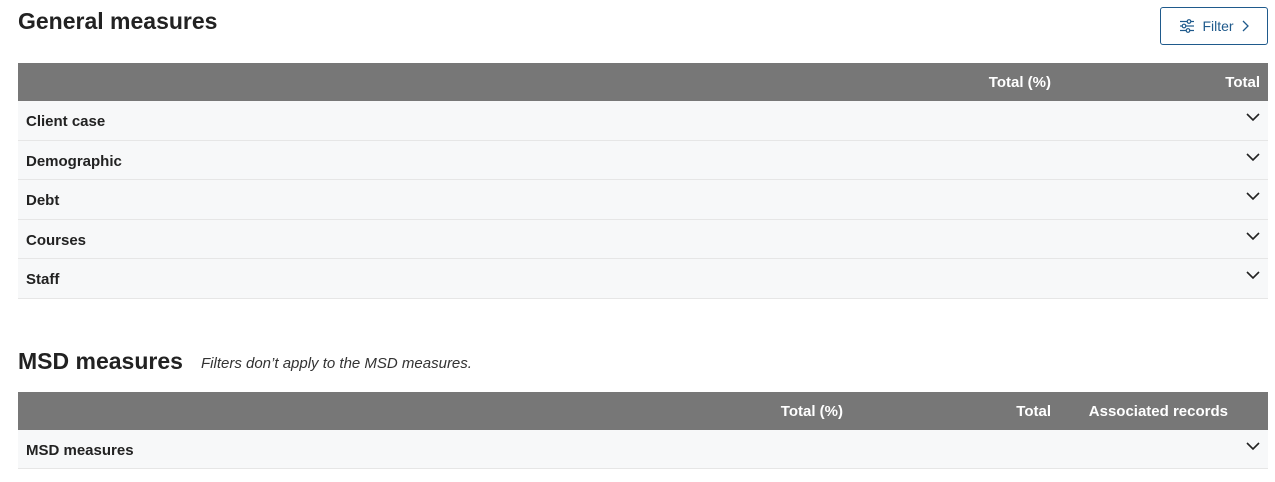  I want to click on msd-measures-title: MSD measures, so click(100, 361).